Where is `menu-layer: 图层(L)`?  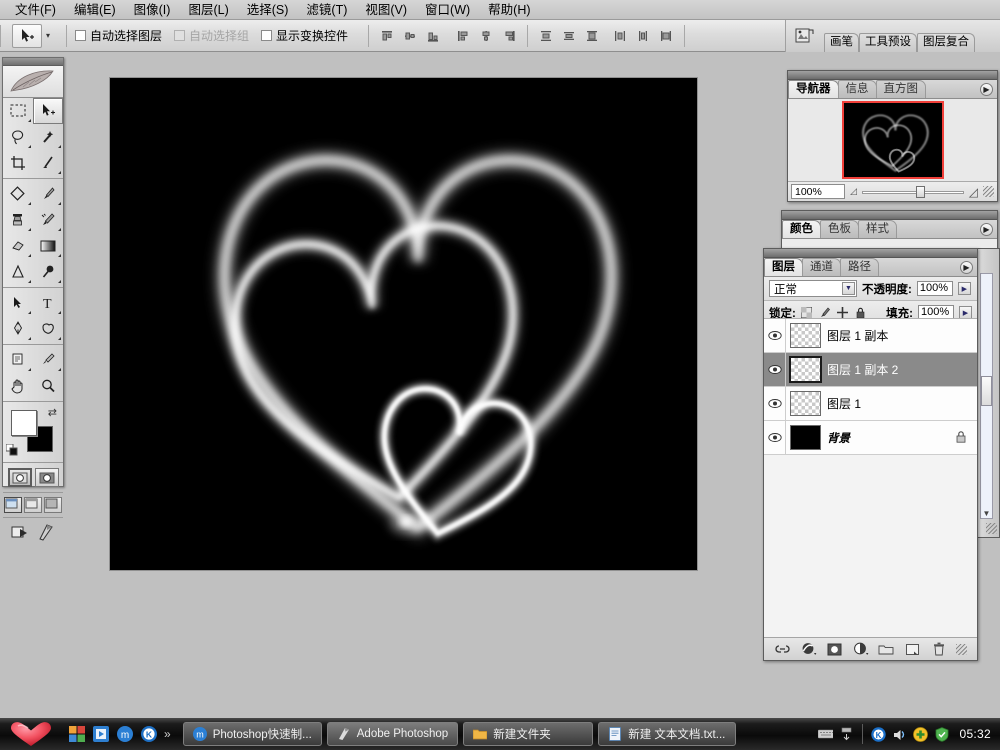 menu-layer: 图层(L) is located at coordinates (208, 10).